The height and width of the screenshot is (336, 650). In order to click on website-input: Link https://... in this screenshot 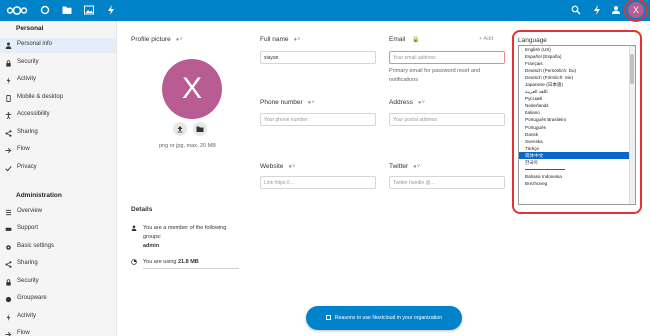, I will do `click(318, 182)`.